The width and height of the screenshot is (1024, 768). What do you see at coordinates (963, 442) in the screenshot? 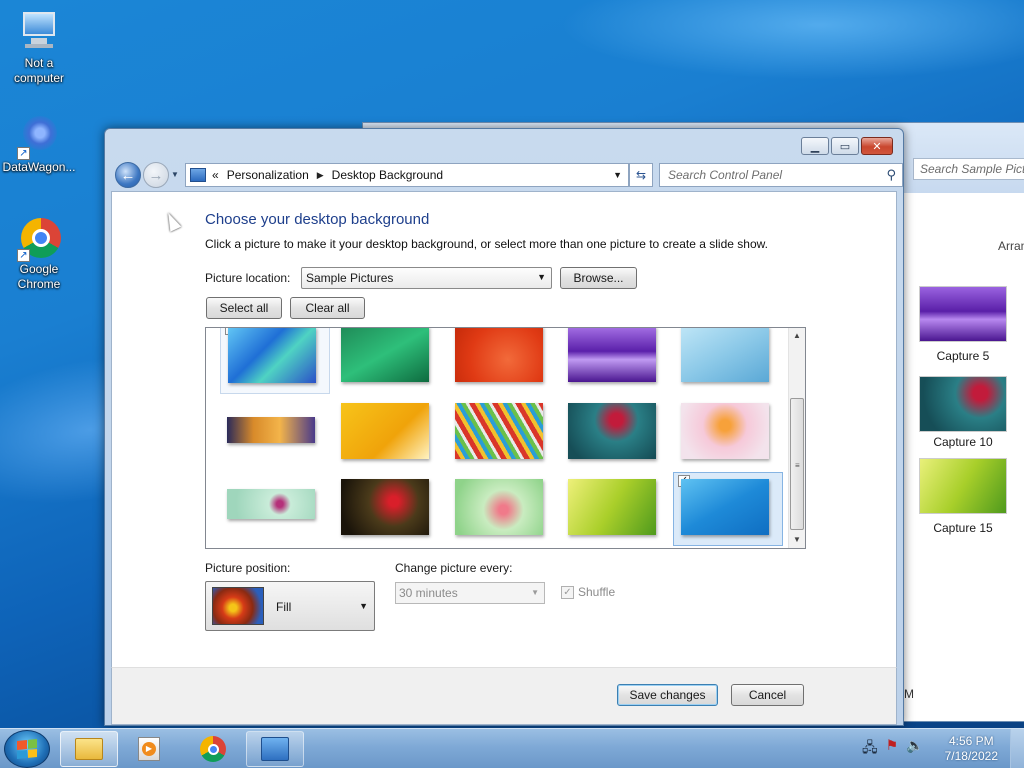
I see `capture-10-label: Capture 10` at bounding box center [963, 442].